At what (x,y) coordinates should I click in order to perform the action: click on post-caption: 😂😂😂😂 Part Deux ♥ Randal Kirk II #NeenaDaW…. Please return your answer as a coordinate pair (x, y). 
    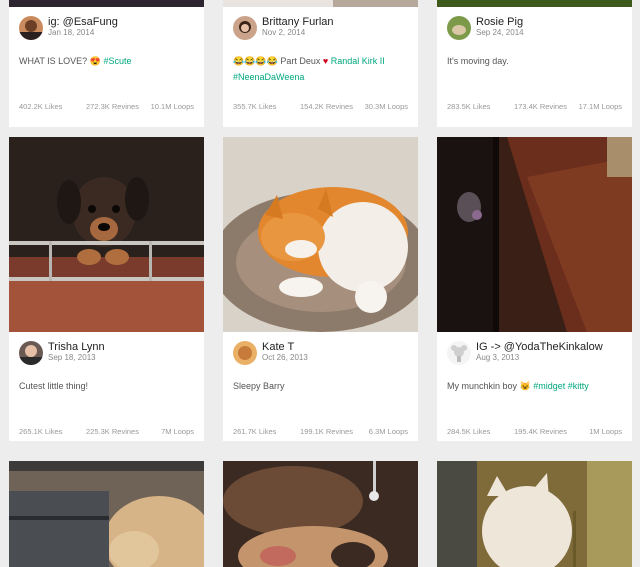
    Looking at the image, I should click on (309, 69).